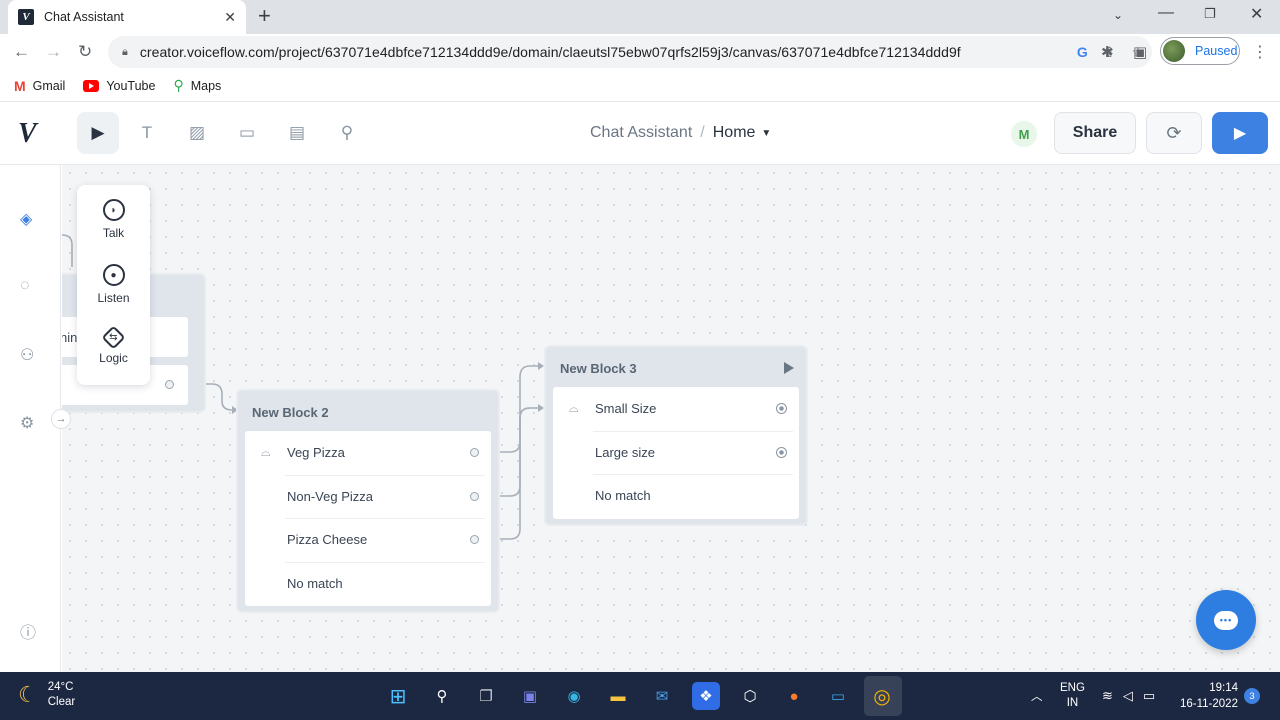 Image resolution: width=1280 pixels, height=720 pixels. Describe the element at coordinates (27, 134) in the screenshot. I see `voiceflow-logo: V` at that location.